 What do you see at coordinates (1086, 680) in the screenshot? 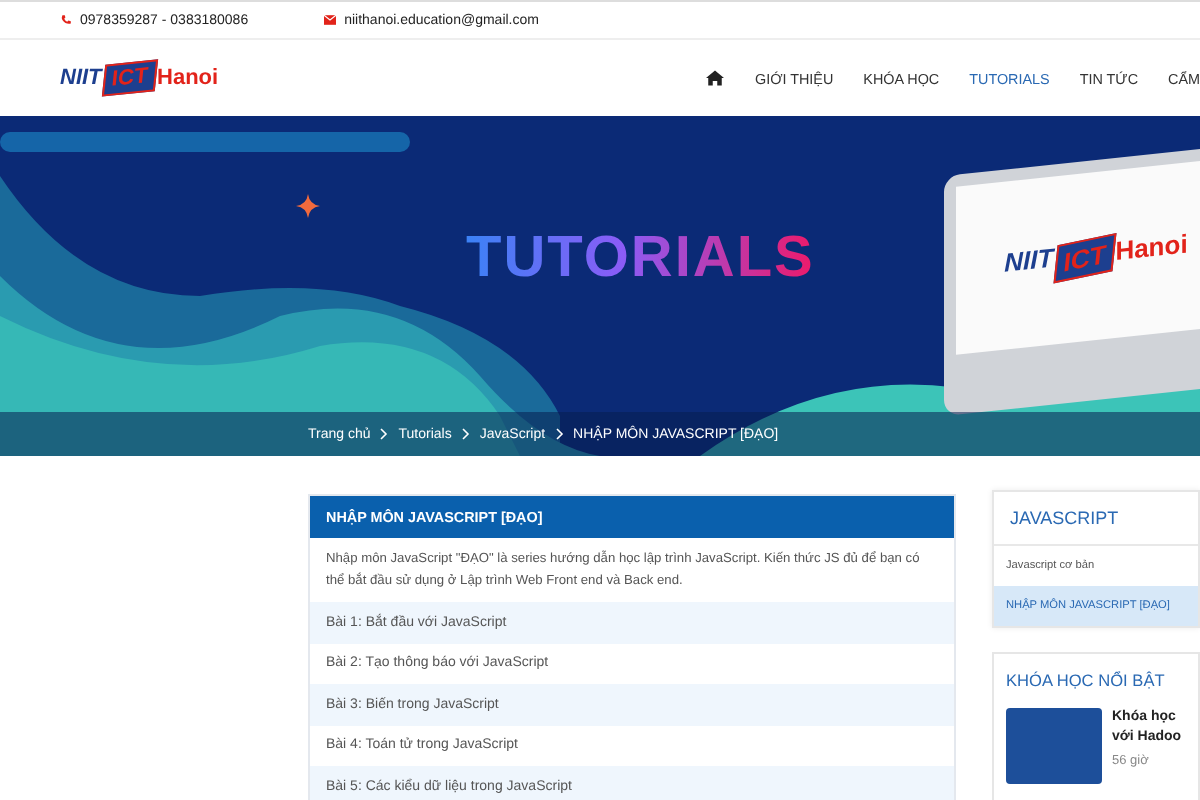
I see `featured-title: KHÓA HỌC NỔI BẬT` at bounding box center [1086, 680].